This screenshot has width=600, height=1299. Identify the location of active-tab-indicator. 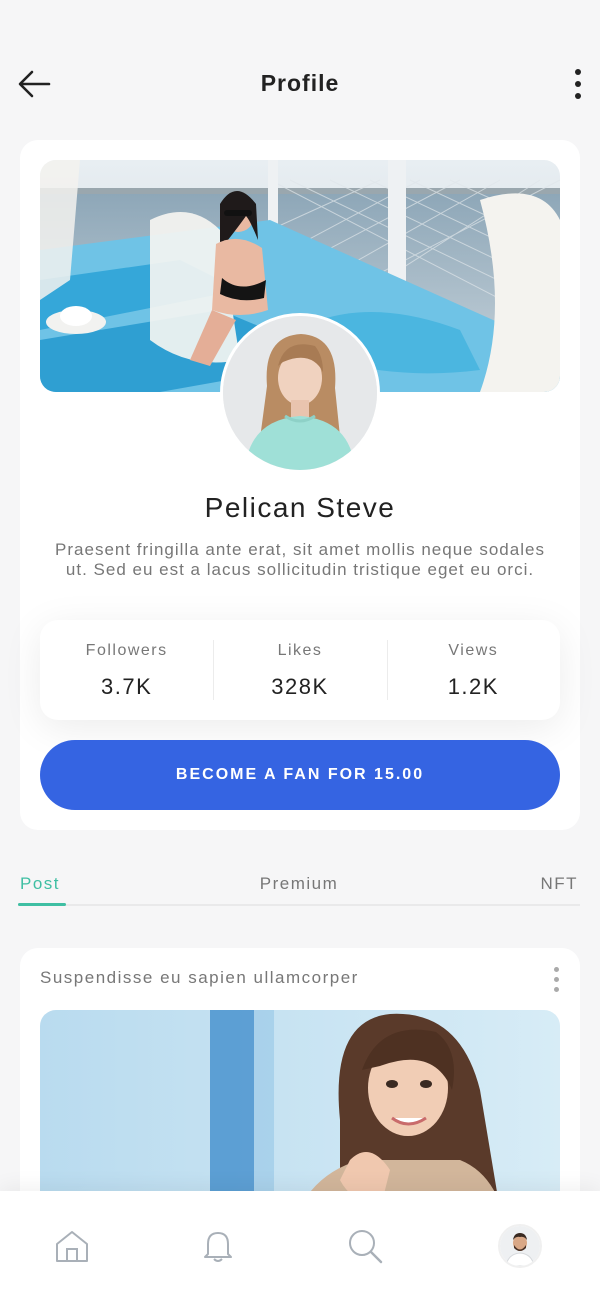
(42, 904).